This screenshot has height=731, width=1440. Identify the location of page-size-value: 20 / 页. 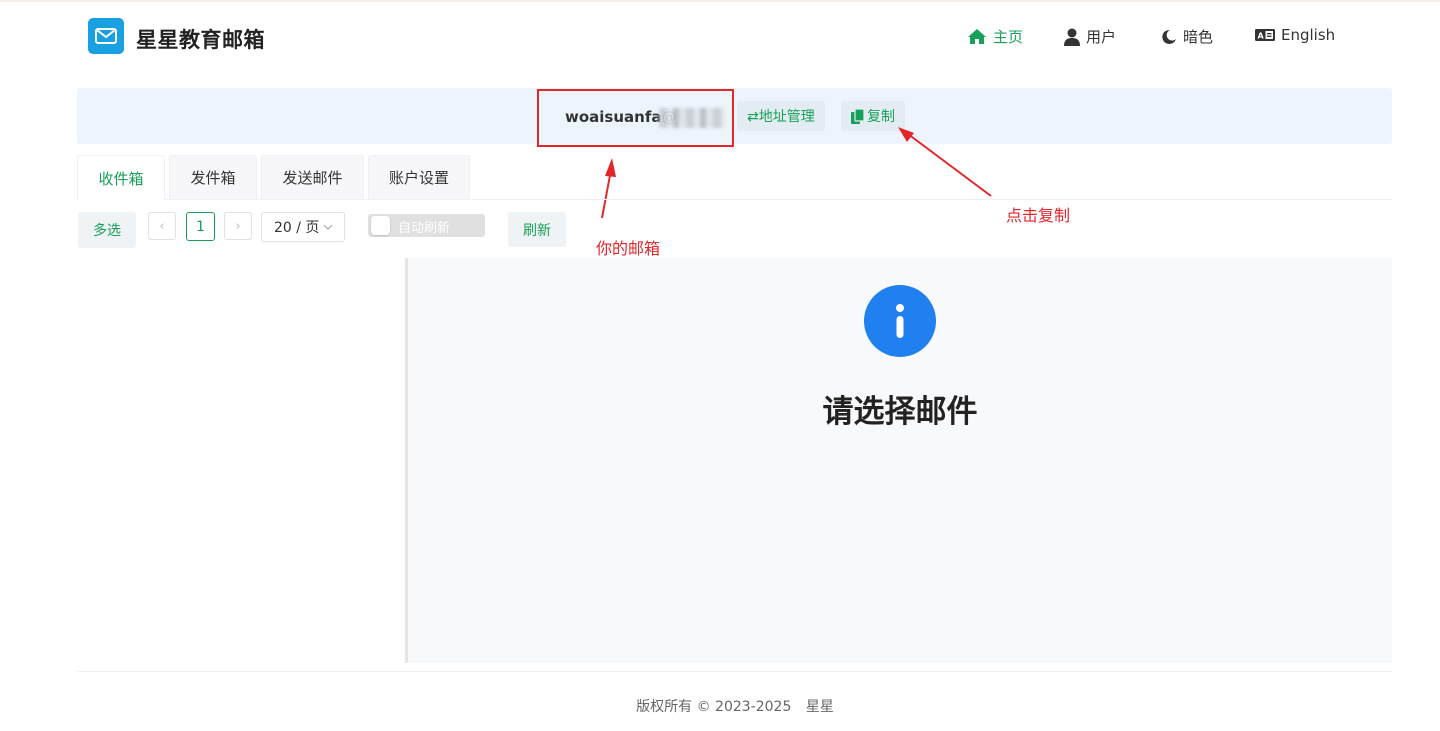
(297, 228).